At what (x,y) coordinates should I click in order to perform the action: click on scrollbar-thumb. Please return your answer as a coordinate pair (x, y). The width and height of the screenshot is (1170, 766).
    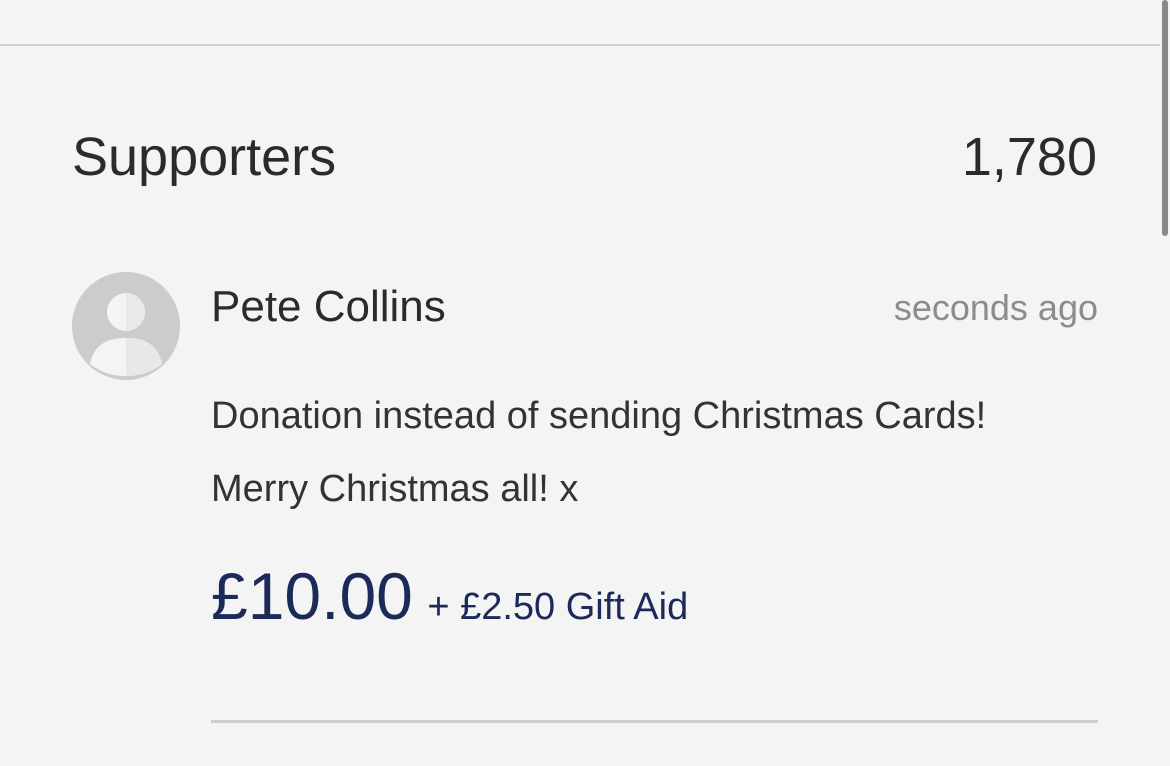
    Looking at the image, I should click on (1165, 118).